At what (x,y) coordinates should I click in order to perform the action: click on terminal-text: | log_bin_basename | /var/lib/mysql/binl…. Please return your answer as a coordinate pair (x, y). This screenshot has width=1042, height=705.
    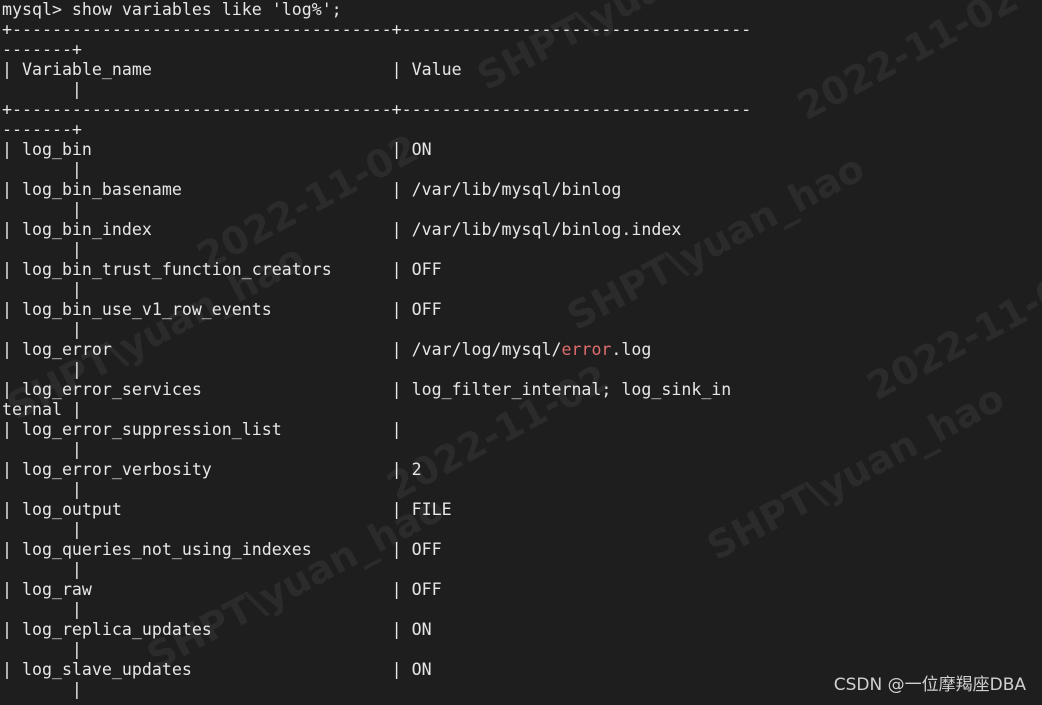
    Looking at the image, I should click on (312, 189).